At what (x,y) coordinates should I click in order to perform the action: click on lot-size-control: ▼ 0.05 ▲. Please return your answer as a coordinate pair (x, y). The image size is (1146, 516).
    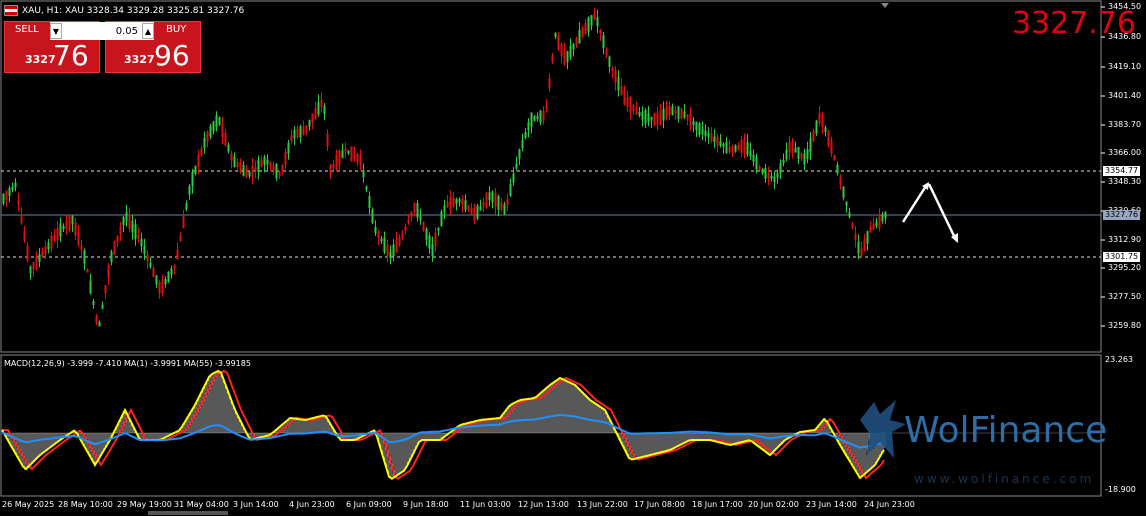
    Looking at the image, I should click on (102, 31).